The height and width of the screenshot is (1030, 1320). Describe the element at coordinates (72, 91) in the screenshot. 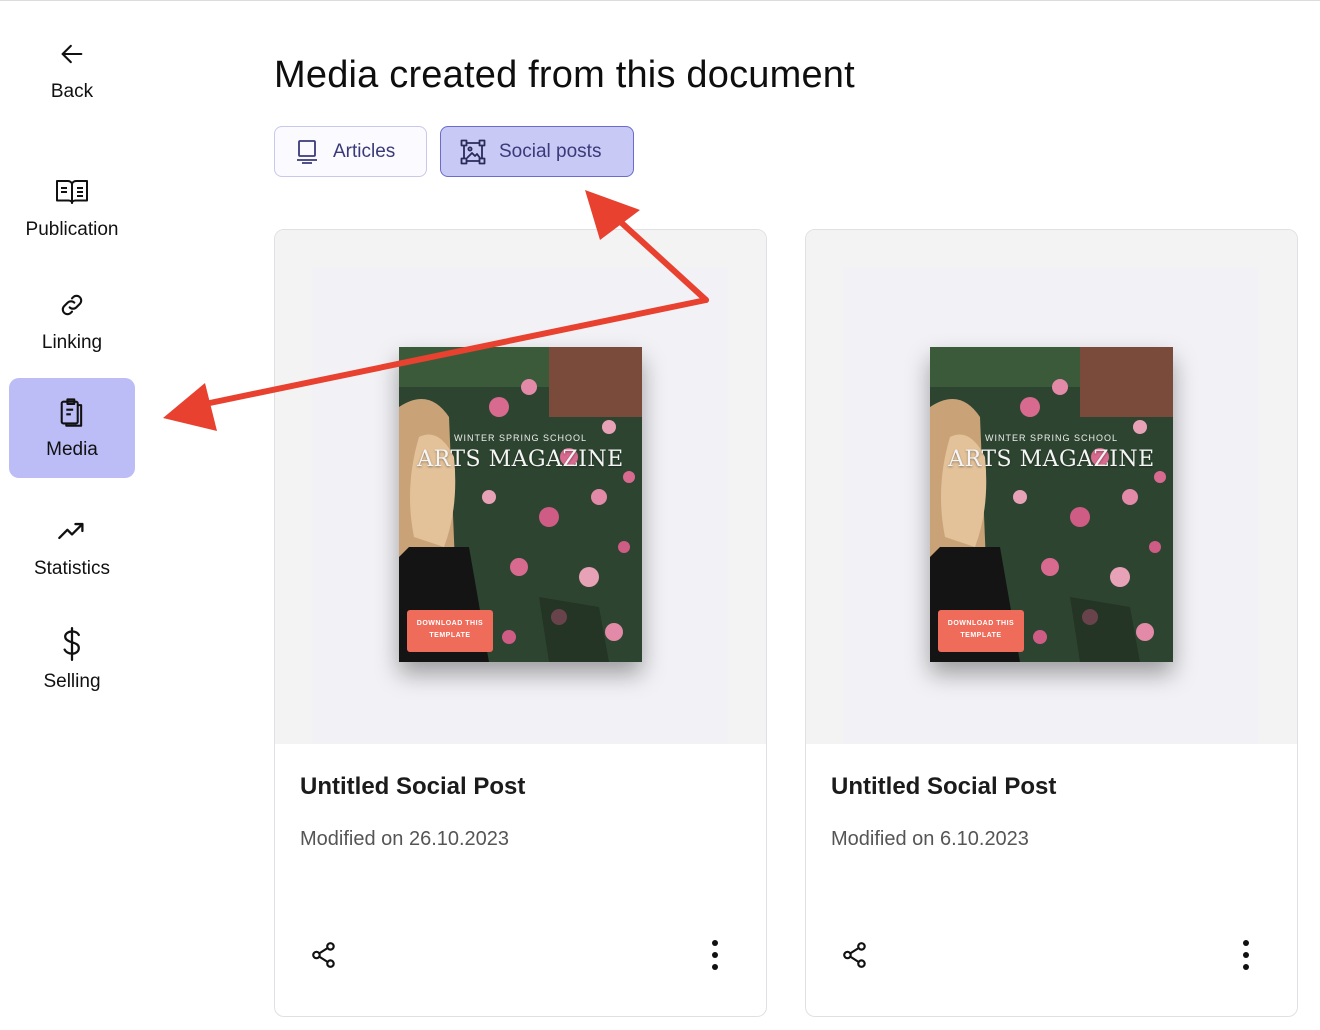

I see `sidebar-item-label: Back` at that location.